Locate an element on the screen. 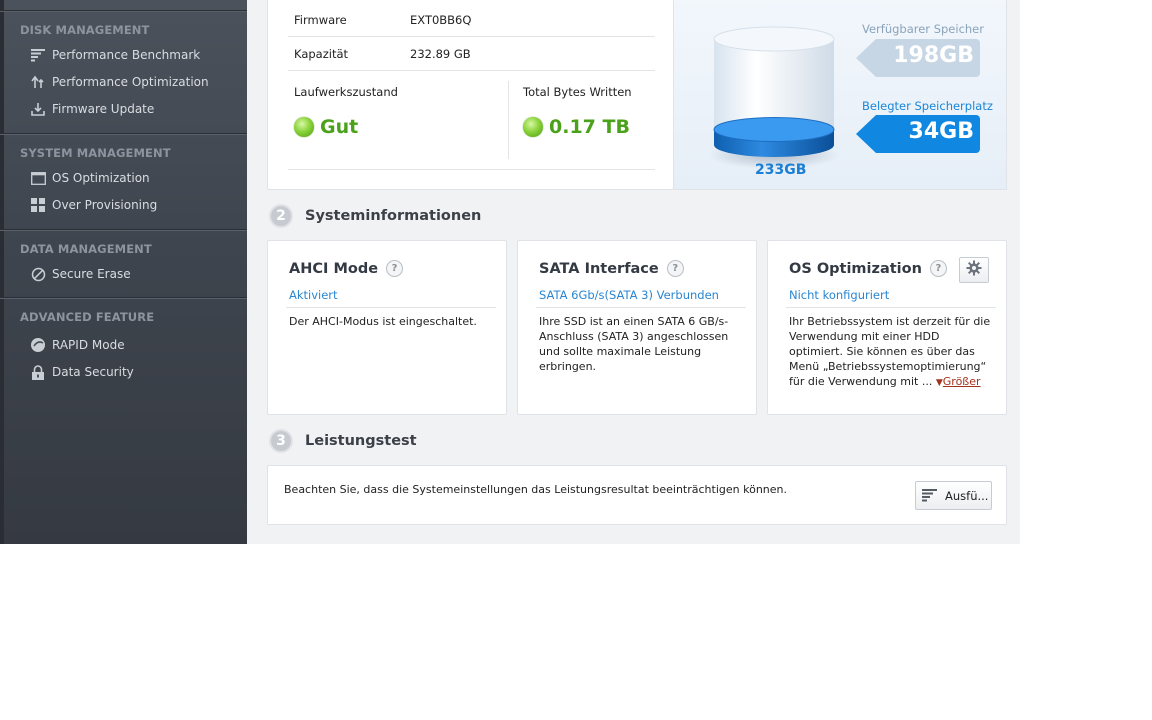 Image resolution: width=1152 pixels, height=720 pixels. section-title: Systeminformationen is located at coordinates (393, 216).